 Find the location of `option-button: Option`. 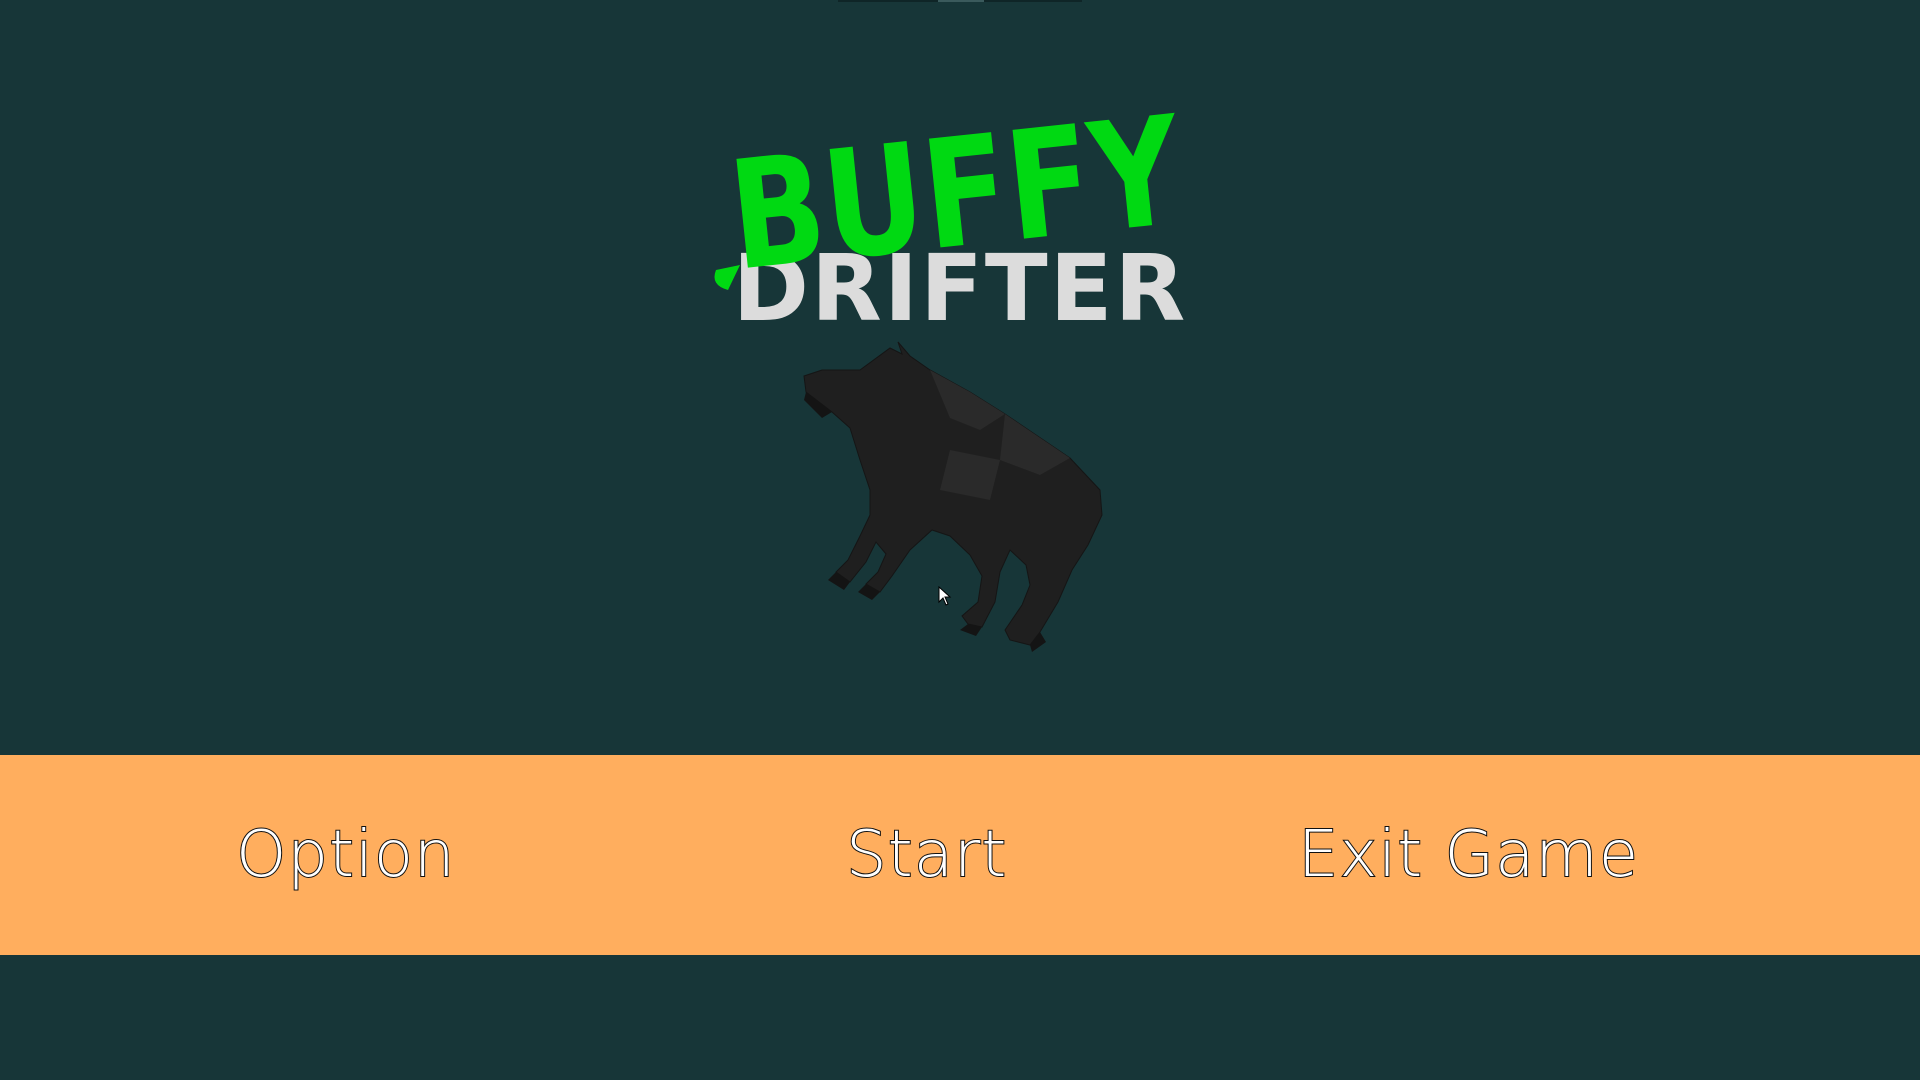

option-button: Option is located at coordinates (345, 855).